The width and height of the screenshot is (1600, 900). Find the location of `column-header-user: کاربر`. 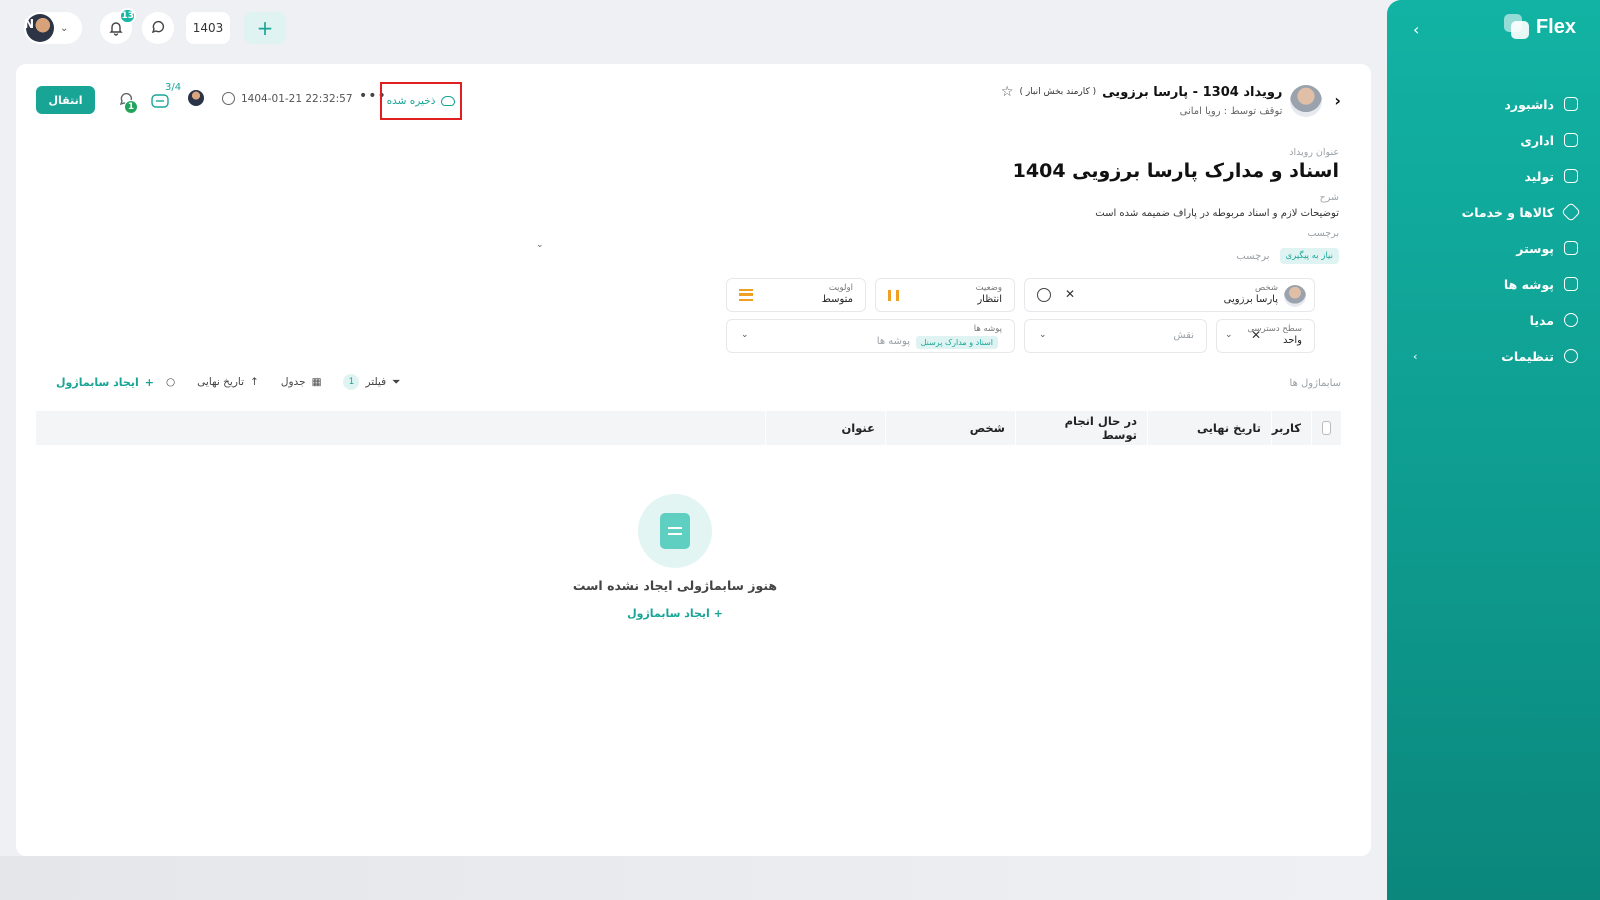

column-header-user: کاربر is located at coordinates (1291, 428).